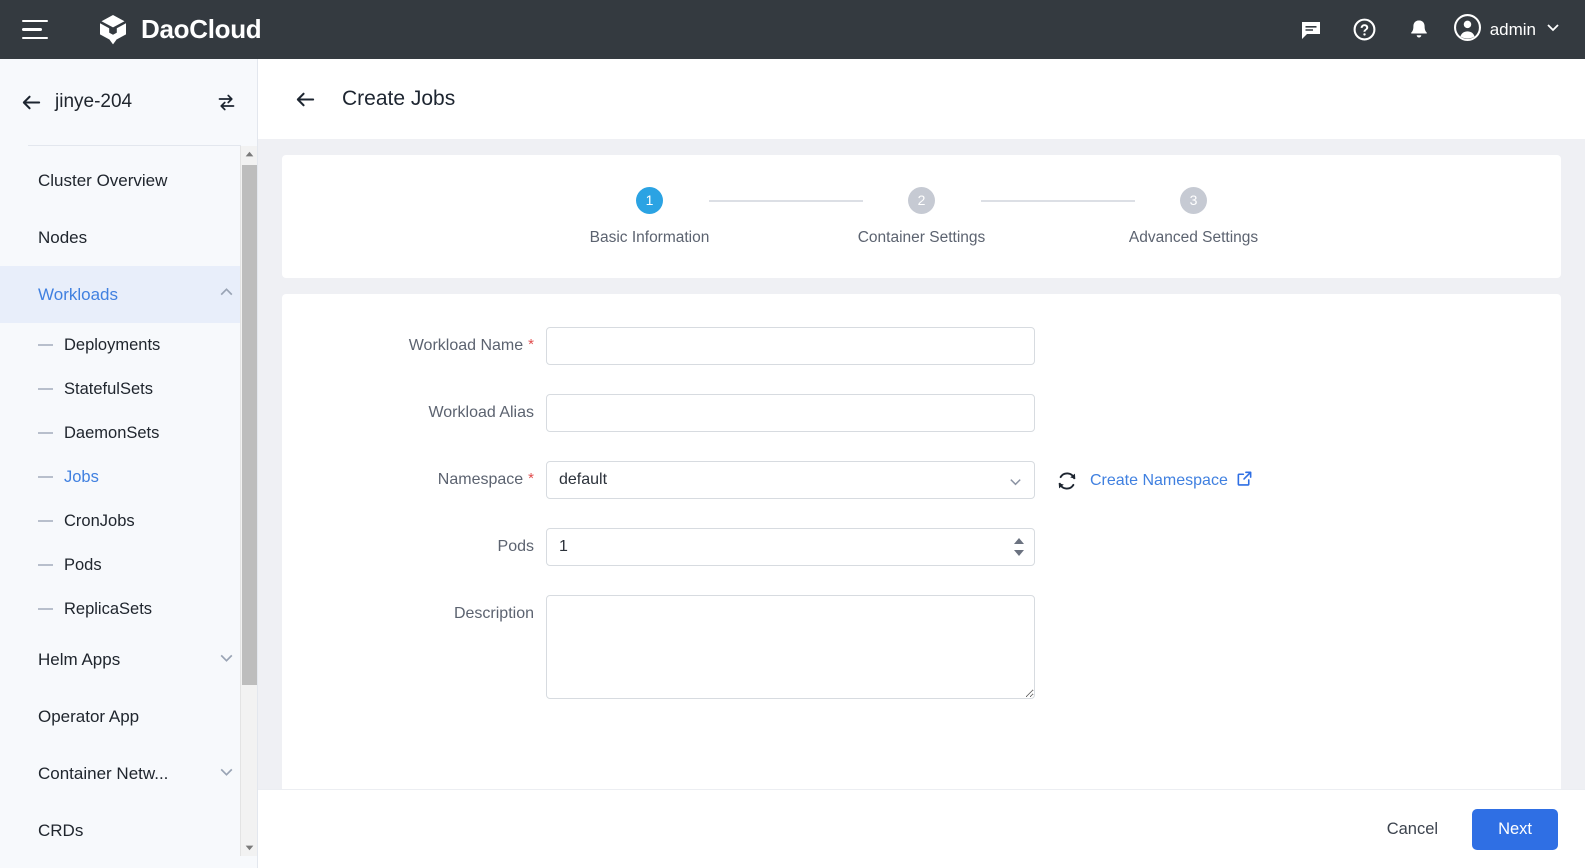 The image size is (1585, 868). What do you see at coordinates (1515, 829) in the screenshot?
I see `next-button: Next` at bounding box center [1515, 829].